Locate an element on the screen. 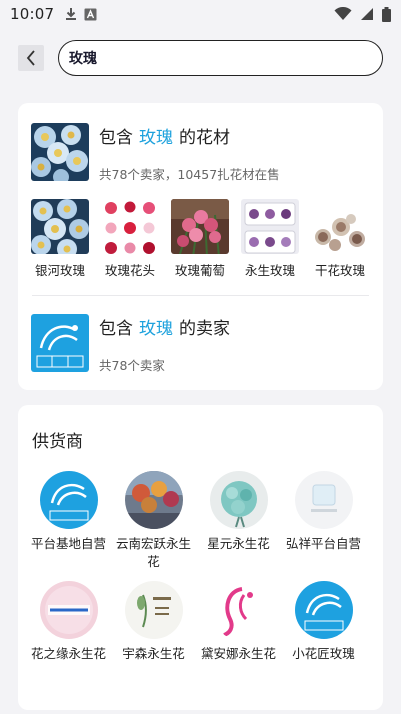 The image size is (401, 714). supplier-name: 平台基地自营 is located at coordinates (68, 543).